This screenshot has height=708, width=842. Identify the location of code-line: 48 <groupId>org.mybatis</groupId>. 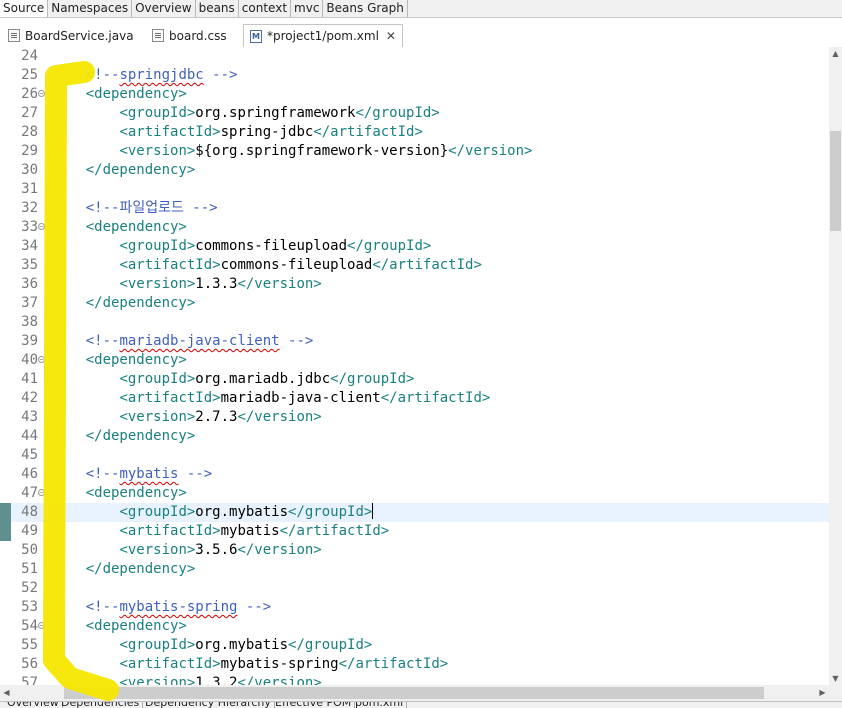
(414, 512).